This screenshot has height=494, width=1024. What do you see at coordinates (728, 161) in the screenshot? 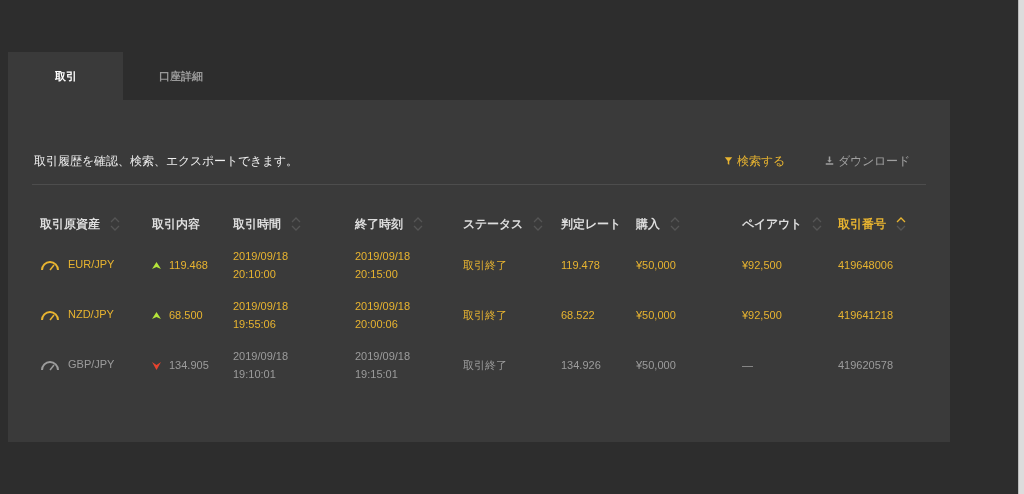
I see `filter-icon` at bounding box center [728, 161].